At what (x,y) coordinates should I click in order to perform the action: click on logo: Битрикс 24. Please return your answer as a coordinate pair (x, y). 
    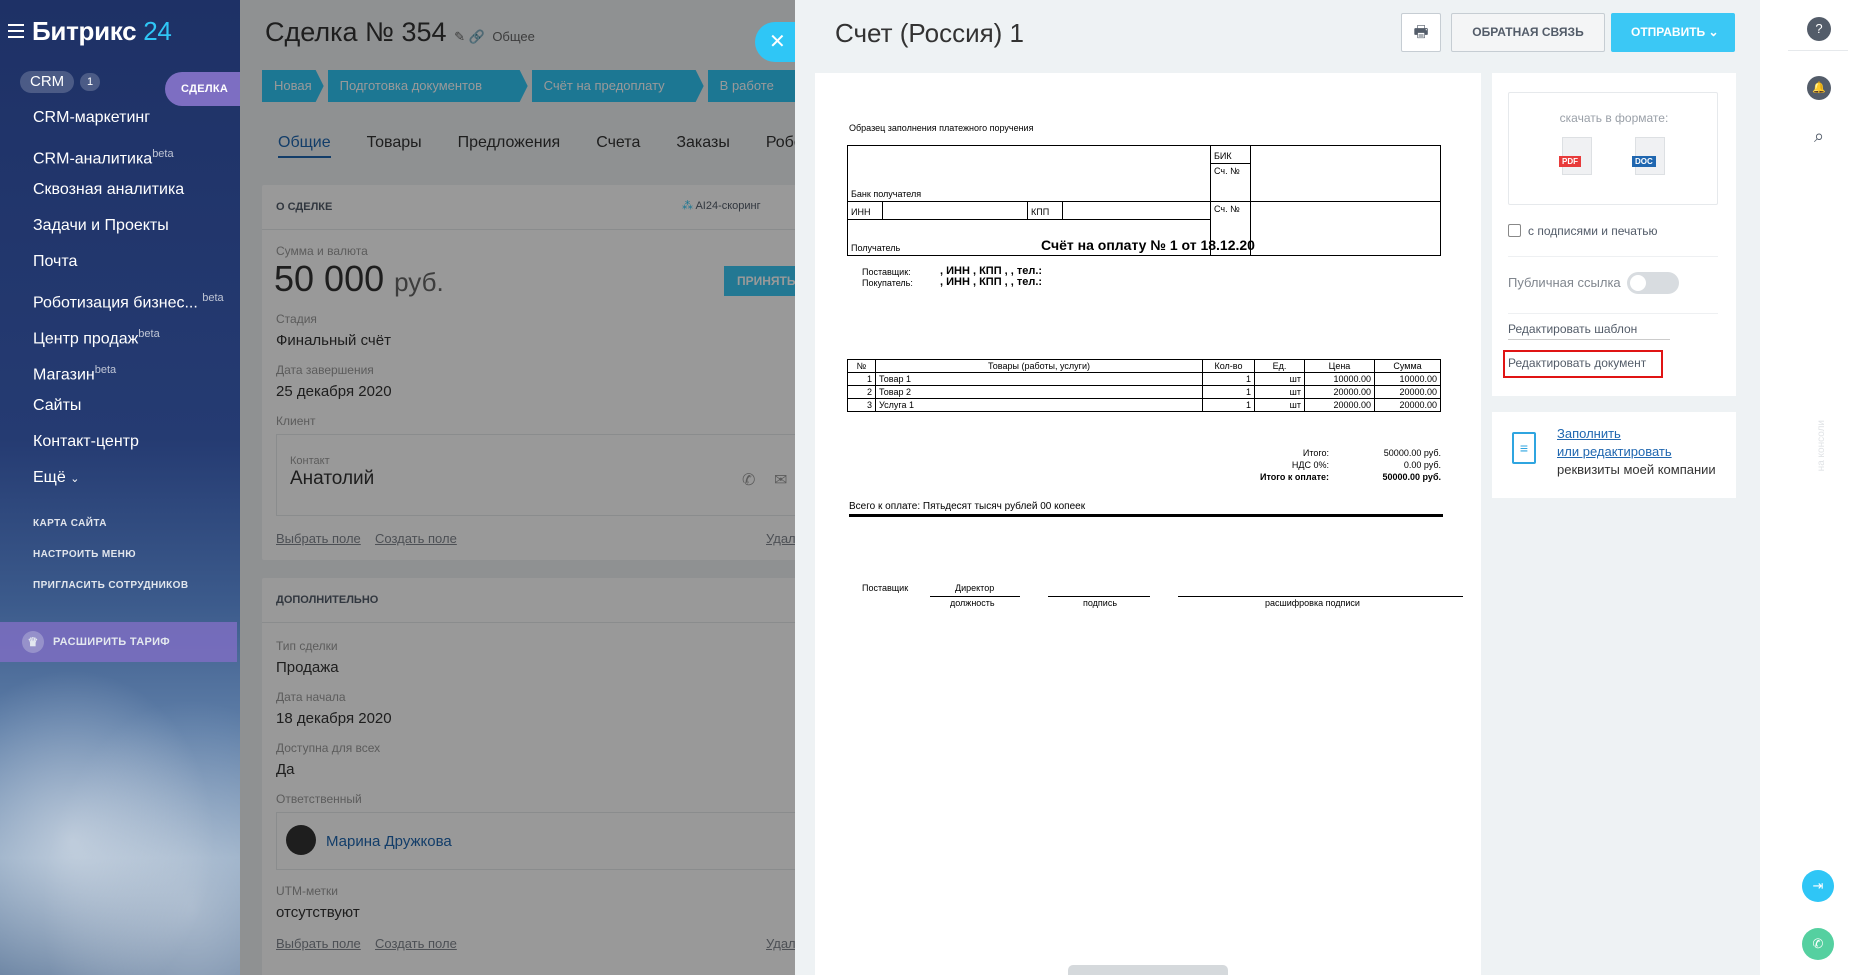
    Looking at the image, I should click on (102, 31).